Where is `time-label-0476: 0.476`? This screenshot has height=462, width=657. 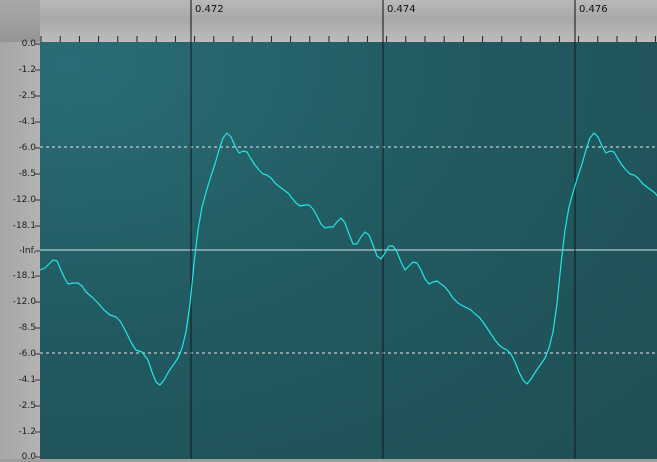
time-label-0476: 0.476 is located at coordinates (593, 9).